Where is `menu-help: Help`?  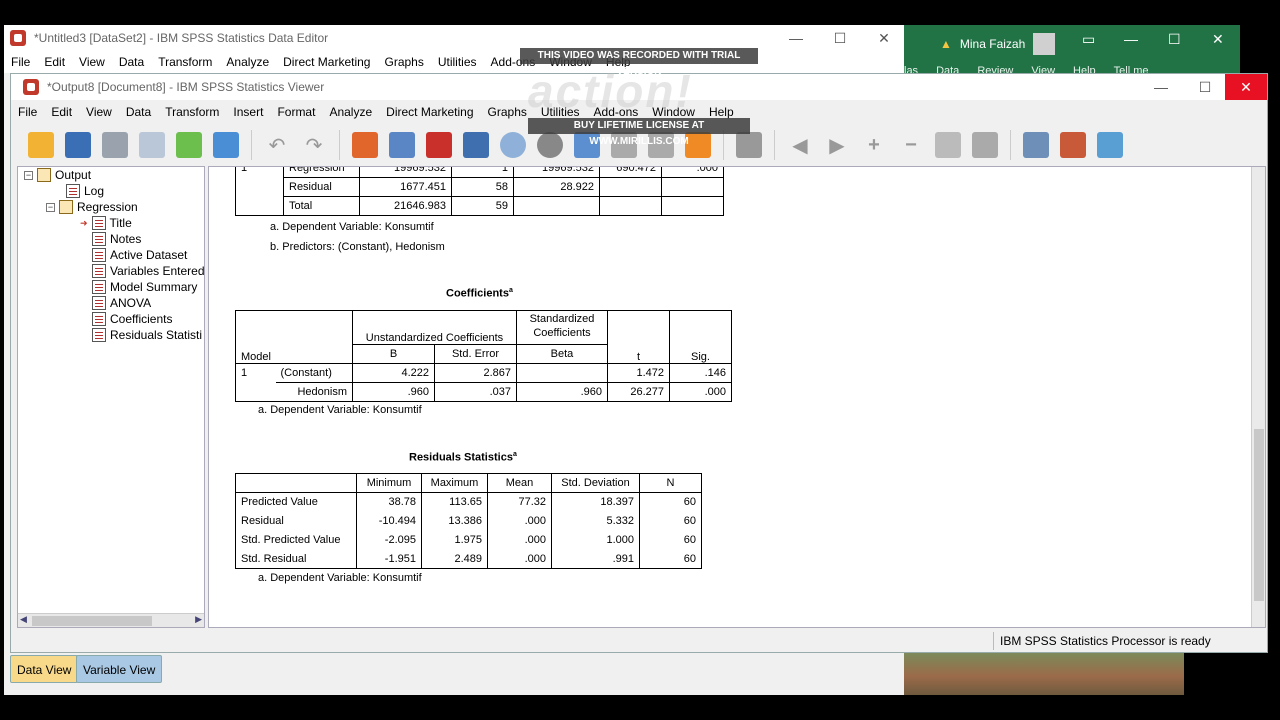
menu-help: Help is located at coordinates (618, 62).